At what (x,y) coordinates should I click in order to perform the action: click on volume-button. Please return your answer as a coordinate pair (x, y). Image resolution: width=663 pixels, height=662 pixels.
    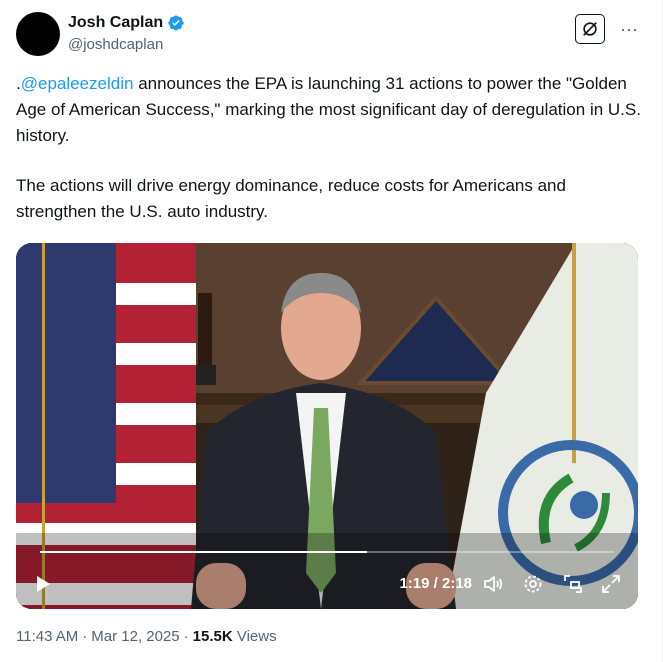
    Looking at the image, I should click on (493, 584).